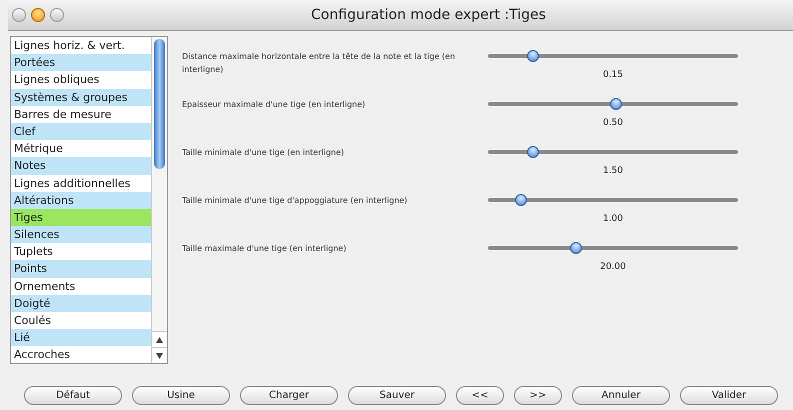 Image resolution: width=793 pixels, height=410 pixels. What do you see at coordinates (81, 131) in the screenshot?
I see `sidebar-item: Clef` at bounding box center [81, 131].